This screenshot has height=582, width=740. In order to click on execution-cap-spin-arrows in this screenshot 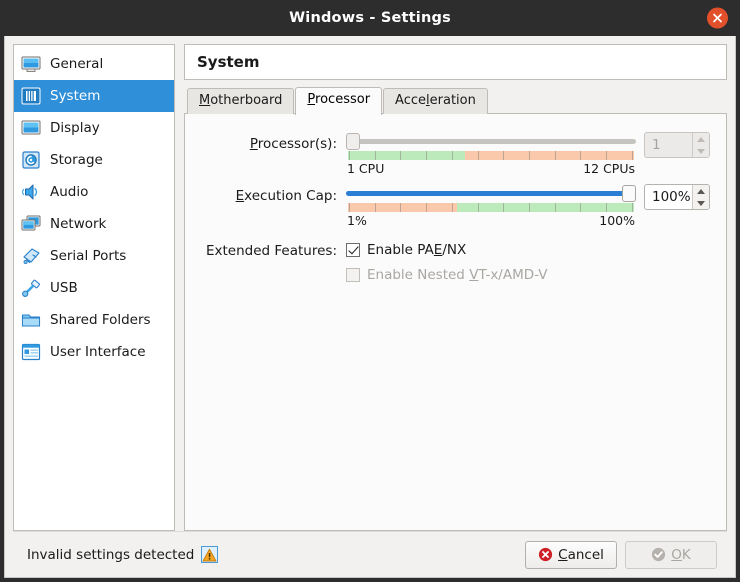, I will do `click(700, 197)`.